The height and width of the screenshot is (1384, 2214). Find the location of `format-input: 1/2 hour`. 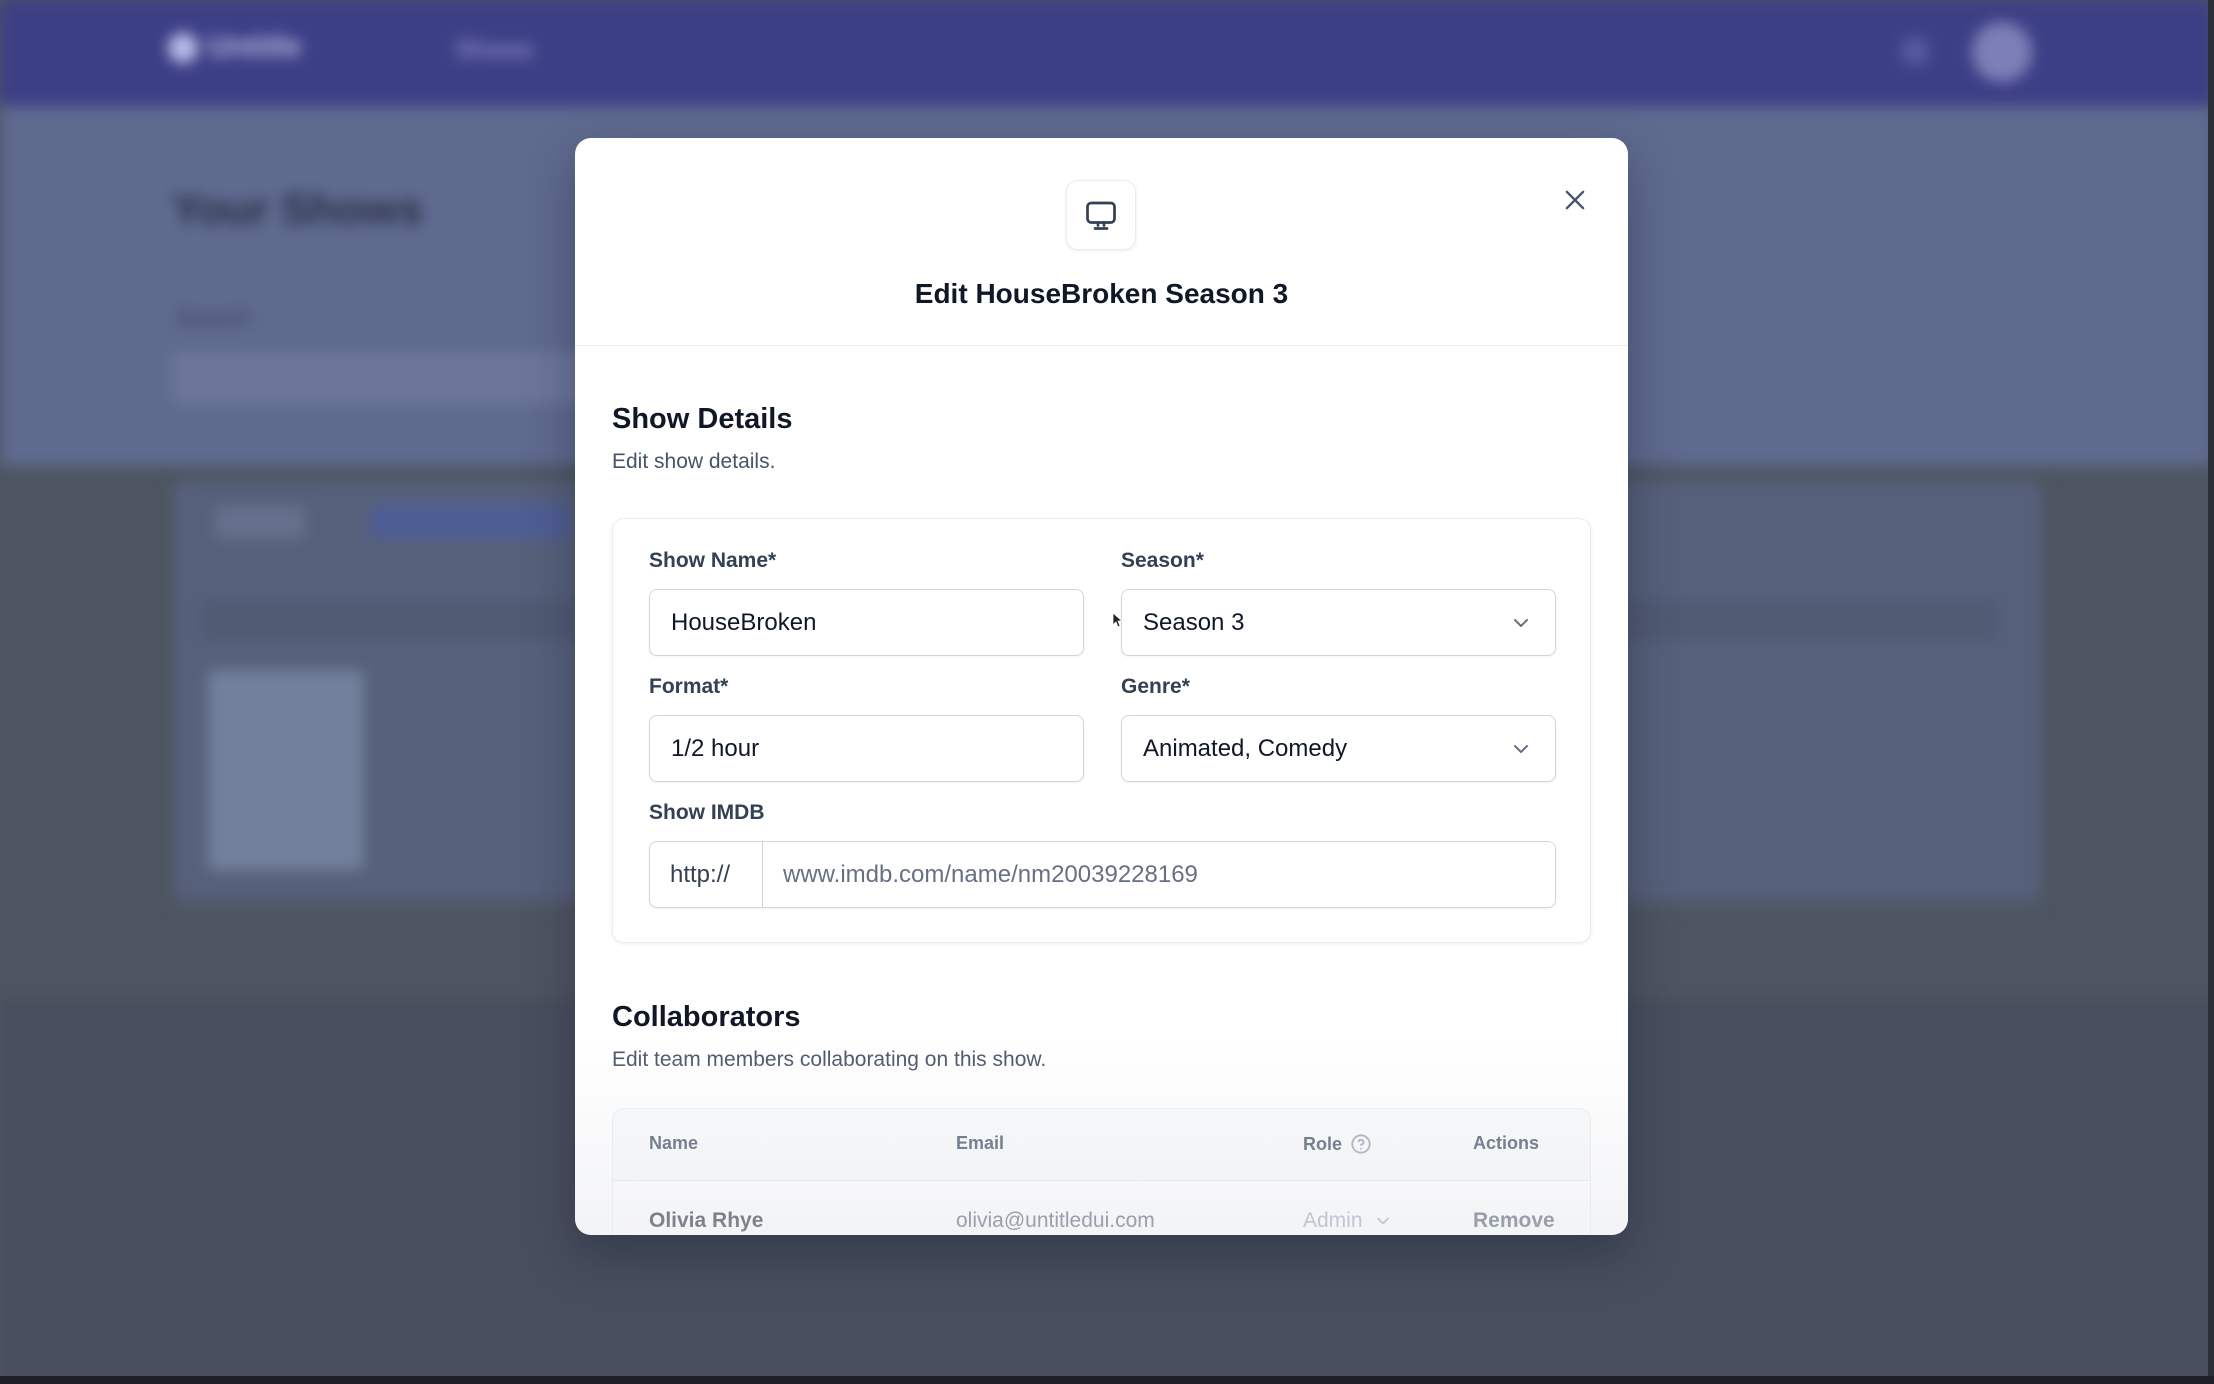

format-input: 1/2 hour is located at coordinates (866, 748).